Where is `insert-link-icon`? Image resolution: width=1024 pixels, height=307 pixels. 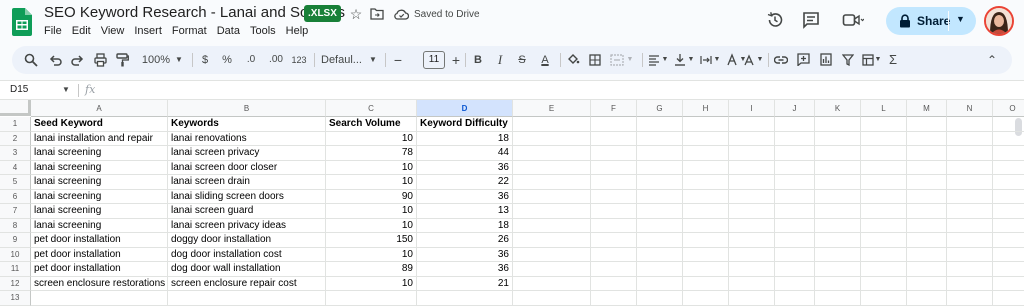 insert-link-icon is located at coordinates (781, 60).